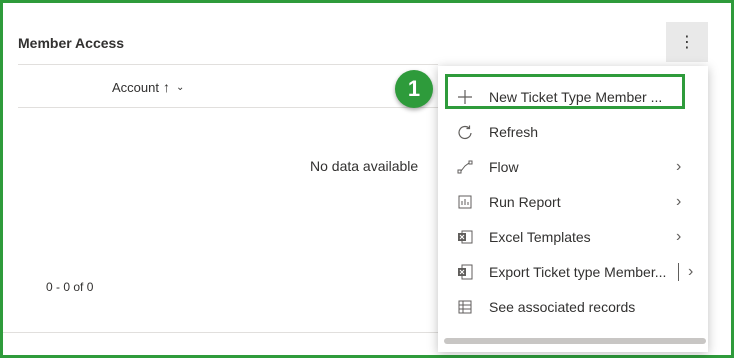  What do you see at coordinates (465, 132) in the screenshot?
I see `refresh-icon` at bounding box center [465, 132].